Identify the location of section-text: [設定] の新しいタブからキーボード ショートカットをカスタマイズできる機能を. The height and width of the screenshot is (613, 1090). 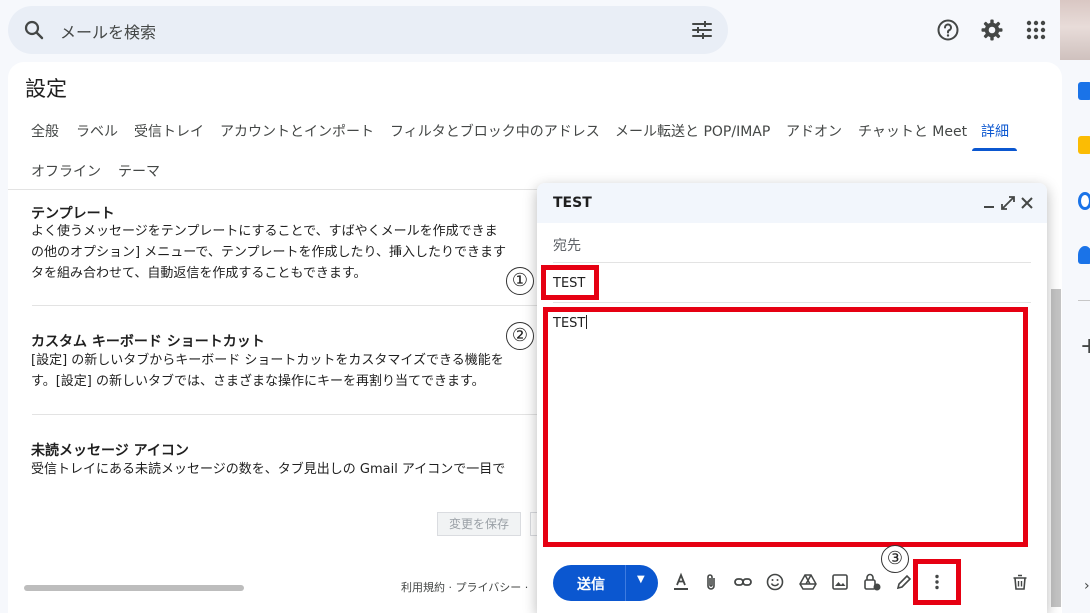
(267, 360).